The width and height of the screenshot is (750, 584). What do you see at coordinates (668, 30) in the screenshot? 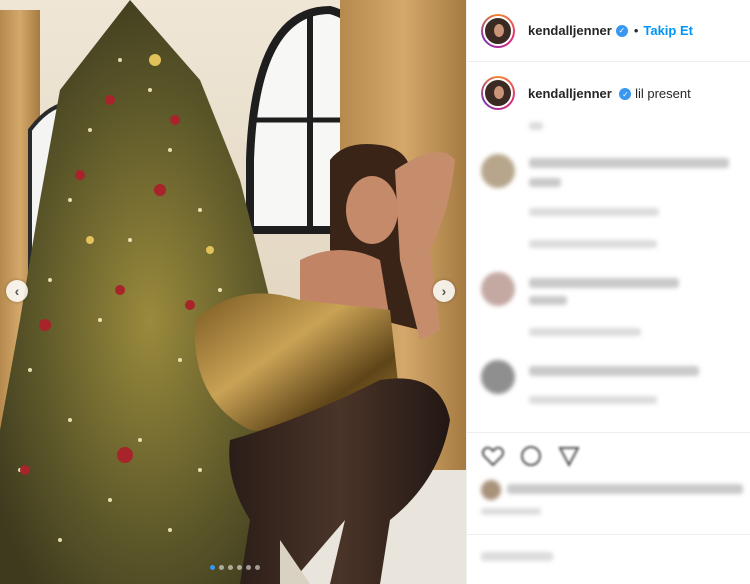
I see `follow-button: Takip Et` at bounding box center [668, 30].